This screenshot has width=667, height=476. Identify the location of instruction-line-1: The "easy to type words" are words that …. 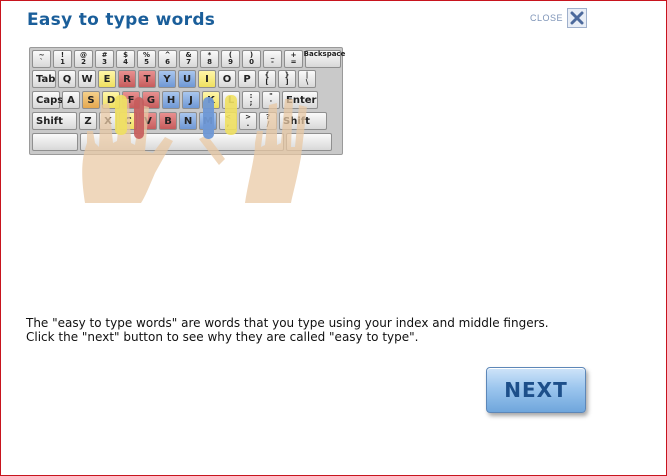
(287, 323).